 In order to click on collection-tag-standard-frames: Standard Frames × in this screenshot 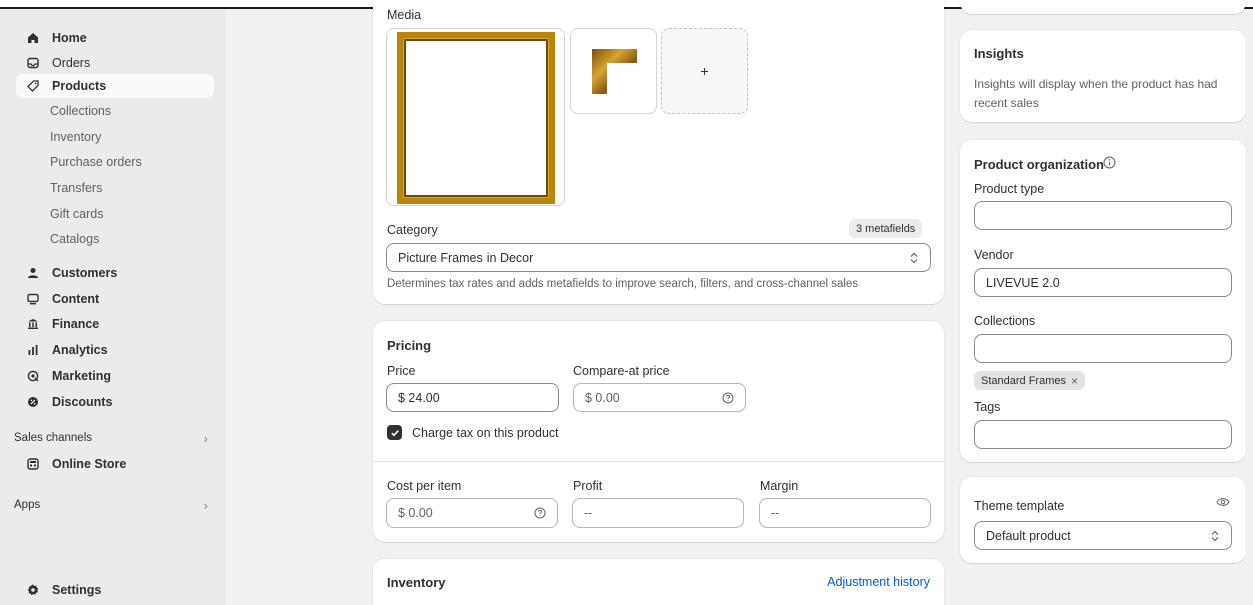, I will do `click(1029, 380)`.